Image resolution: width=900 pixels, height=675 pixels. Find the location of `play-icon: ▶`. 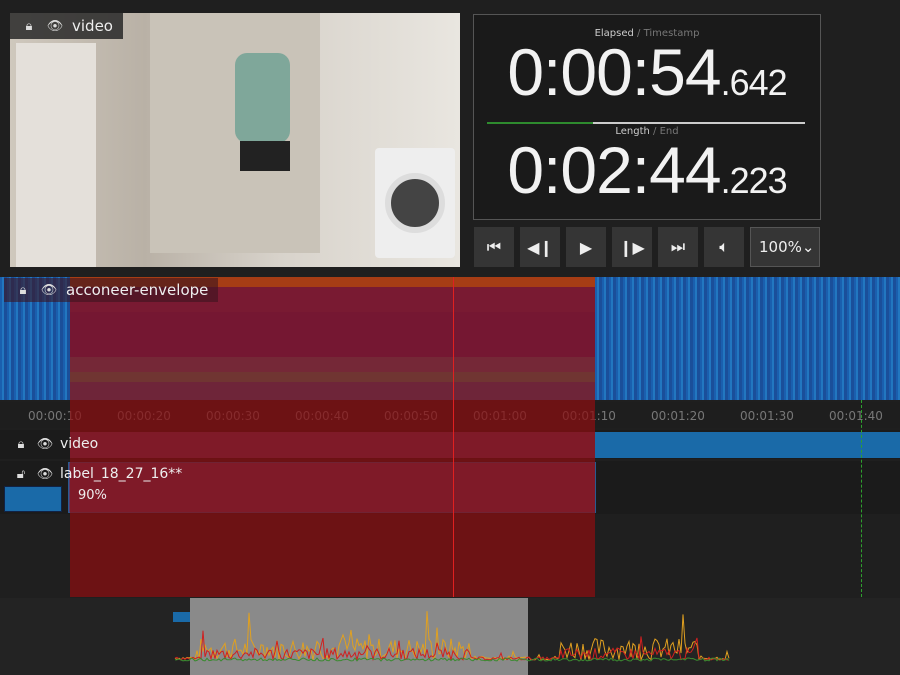

play-icon: ▶ is located at coordinates (586, 247).